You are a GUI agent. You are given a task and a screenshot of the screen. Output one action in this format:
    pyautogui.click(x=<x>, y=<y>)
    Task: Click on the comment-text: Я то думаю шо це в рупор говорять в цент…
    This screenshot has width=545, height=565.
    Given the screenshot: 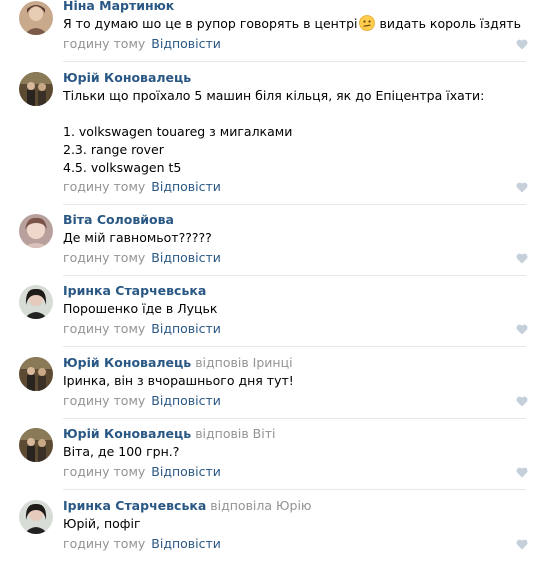 What is the action you would take?
    pyautogui.click(x=292, y=23)
    